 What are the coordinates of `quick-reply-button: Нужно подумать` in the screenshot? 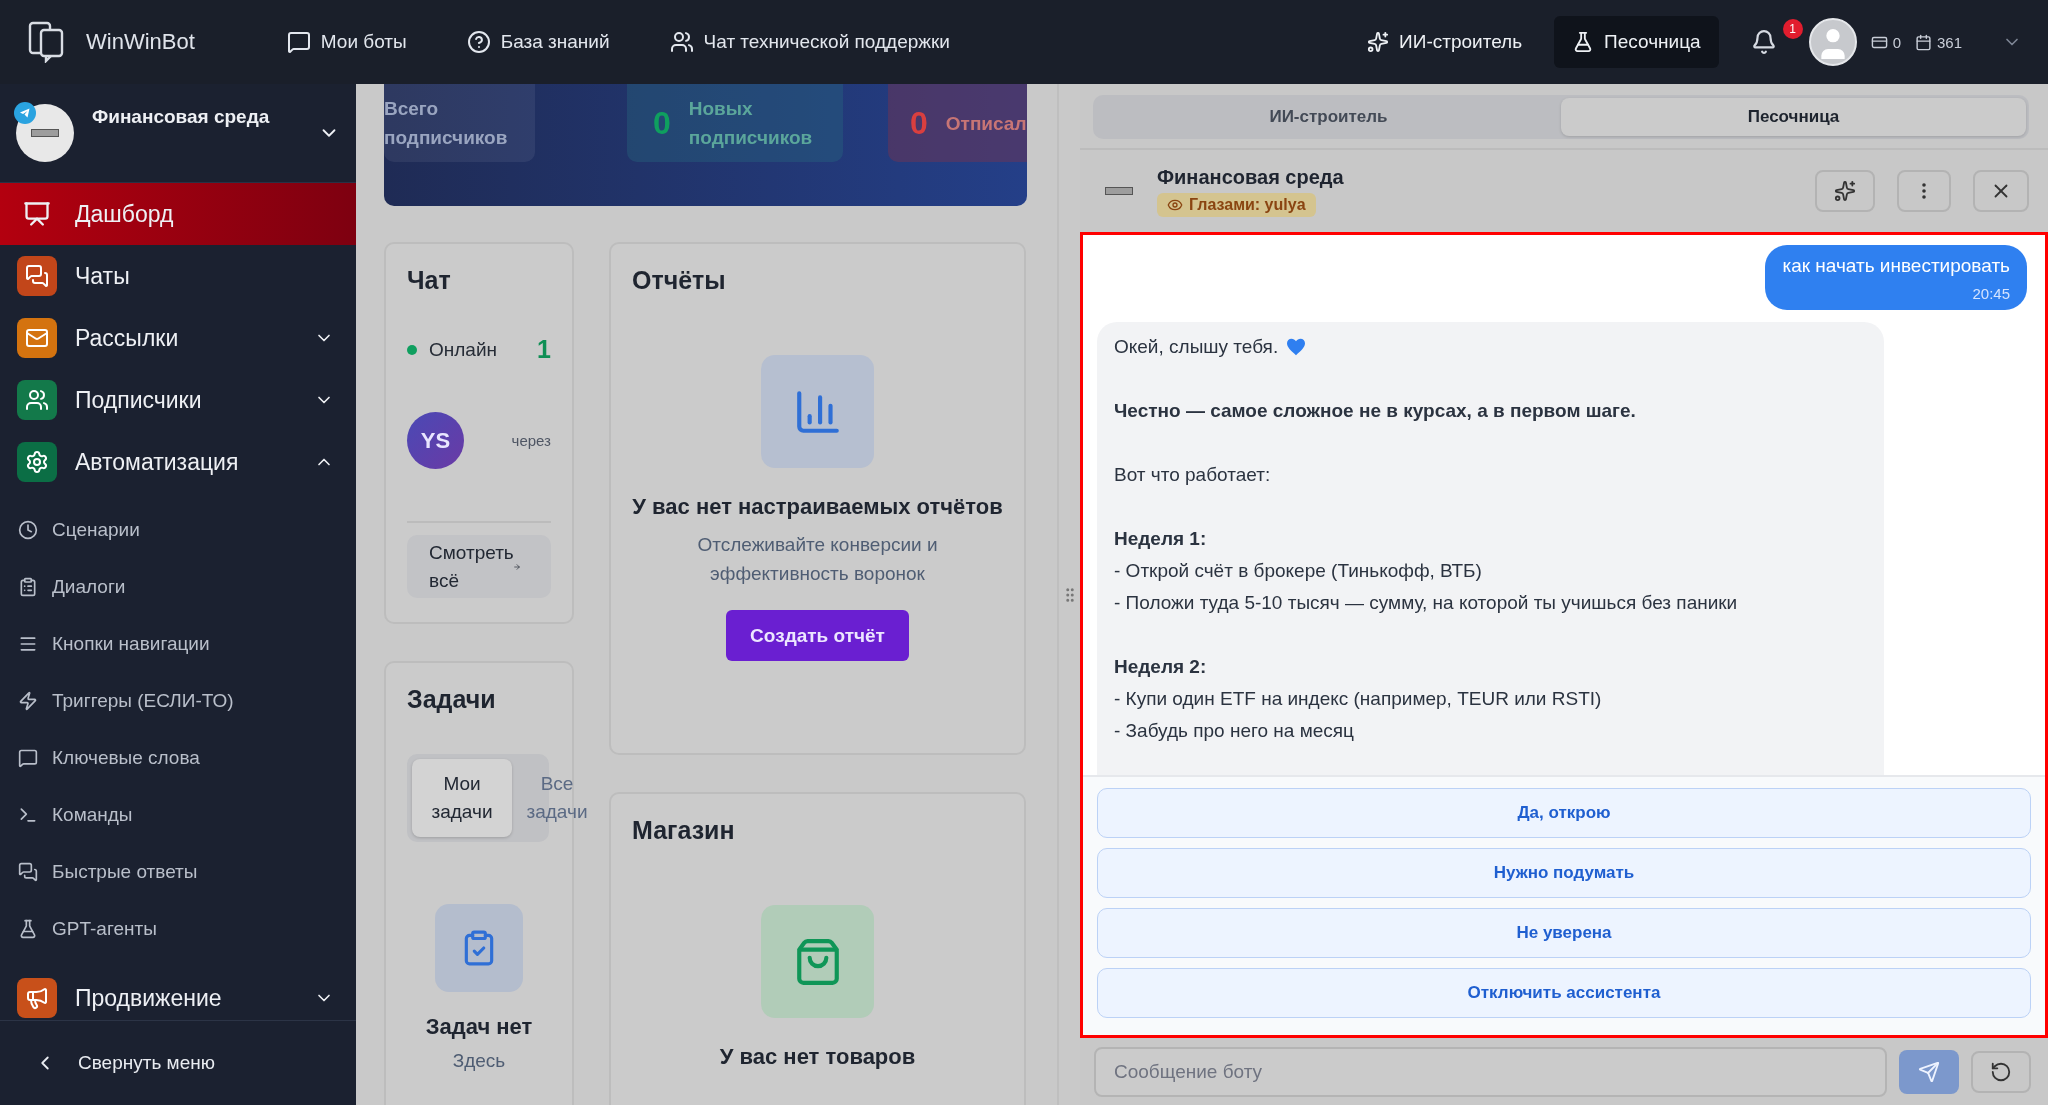 It's located at (1564, 873).